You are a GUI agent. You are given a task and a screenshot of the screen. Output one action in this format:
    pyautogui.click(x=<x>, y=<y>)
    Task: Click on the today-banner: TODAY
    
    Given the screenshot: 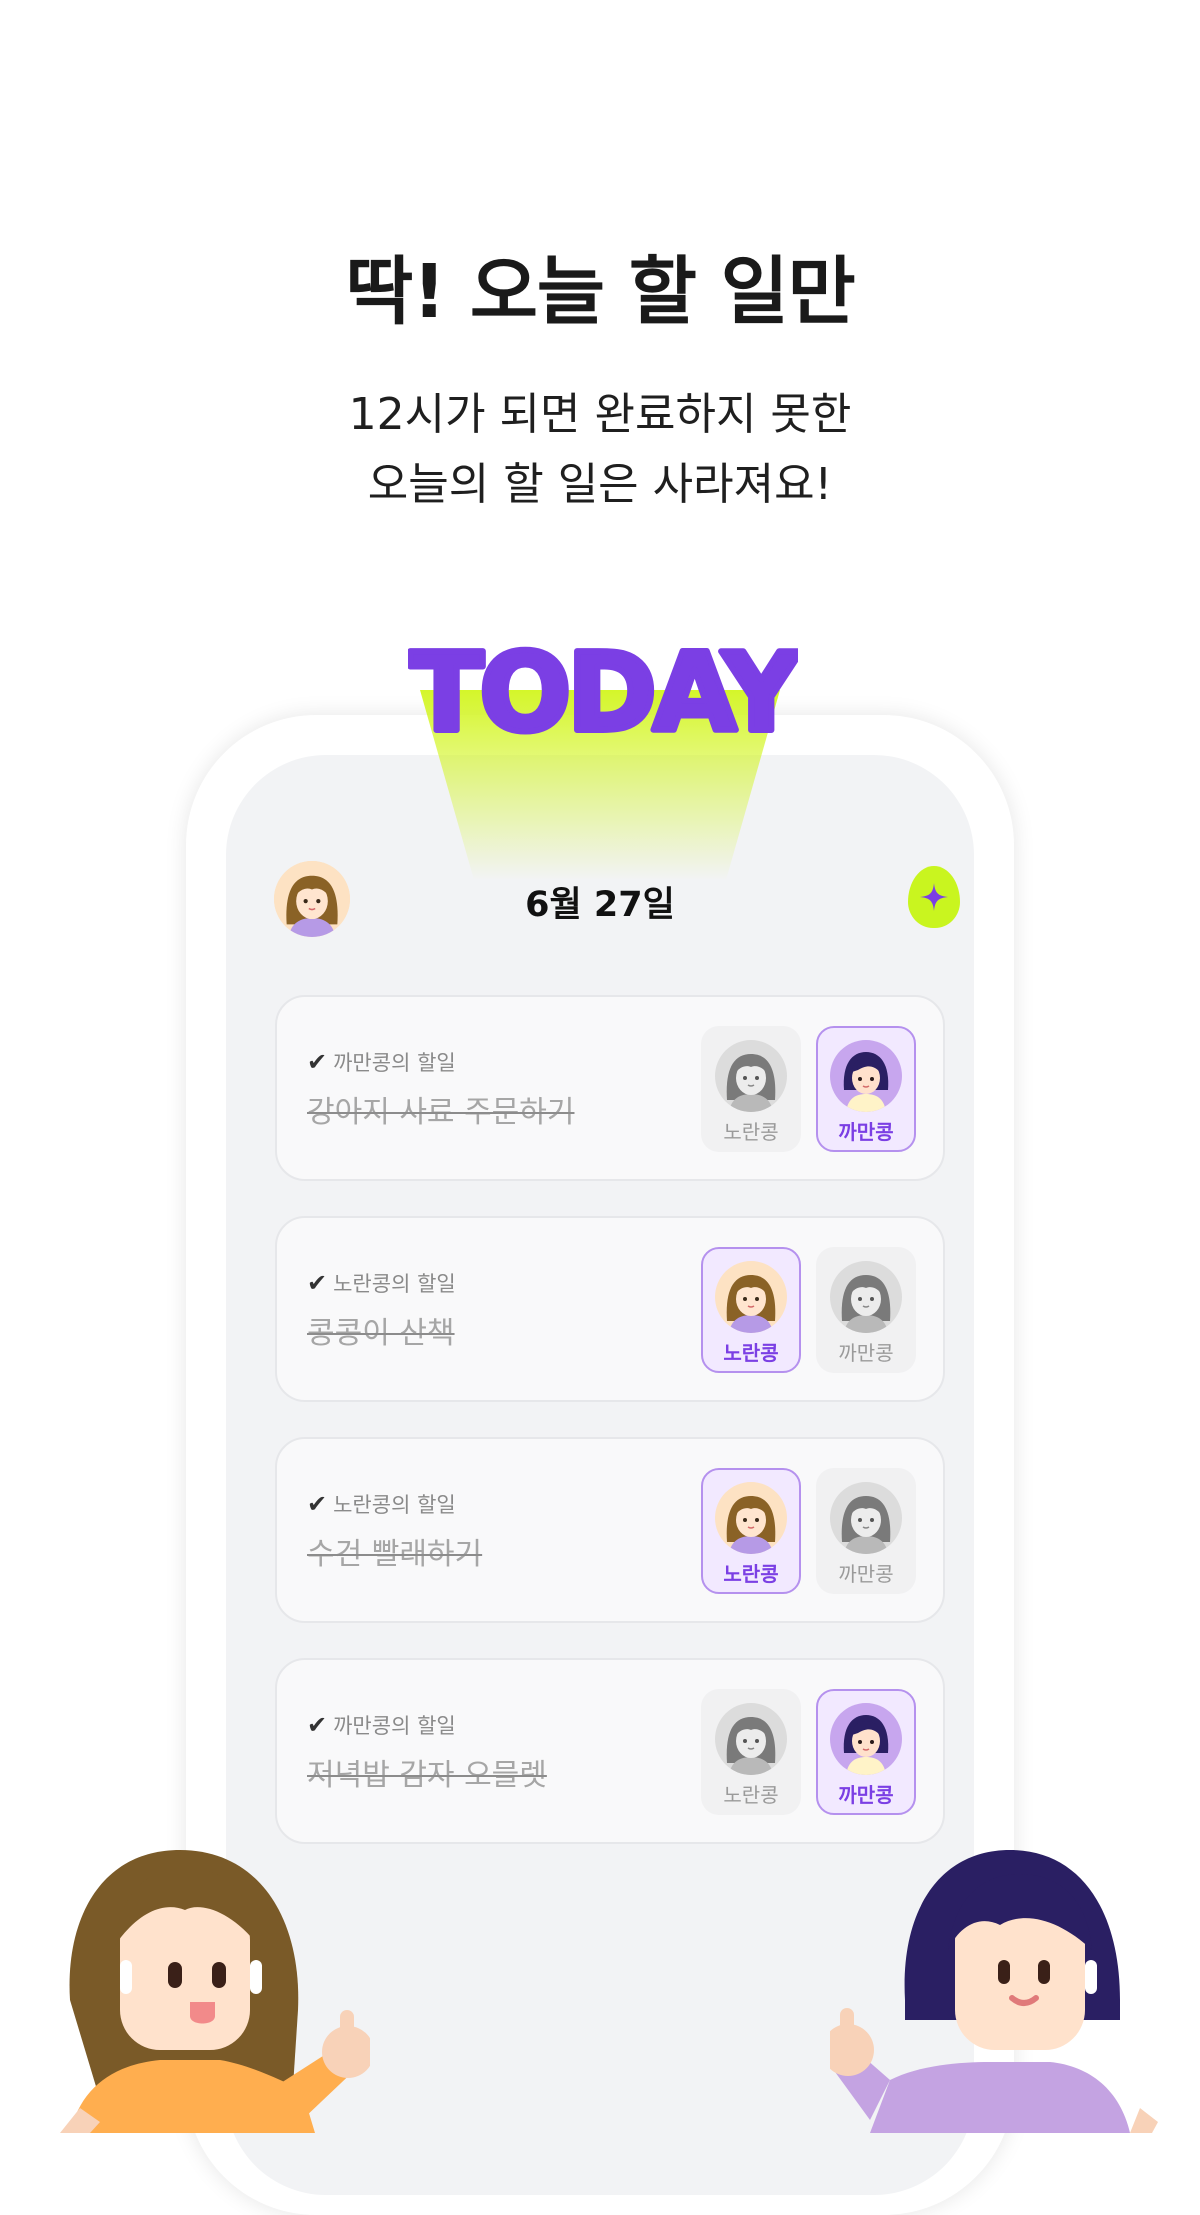 What is the action you would take?
    pyautogui.click(x=603, y=693)
    